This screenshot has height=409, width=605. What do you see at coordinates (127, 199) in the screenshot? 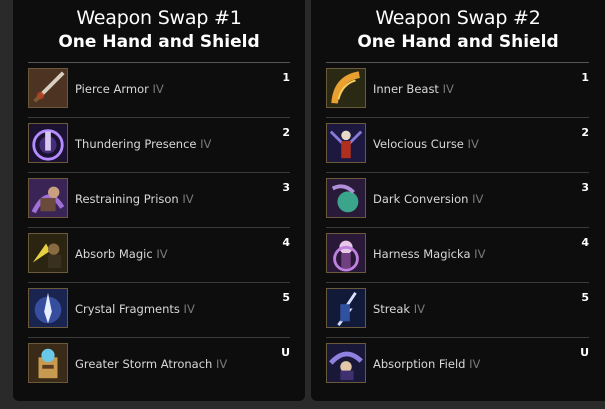
I see `skill-name: Restraining Prison` at bounding box center [127, 199].